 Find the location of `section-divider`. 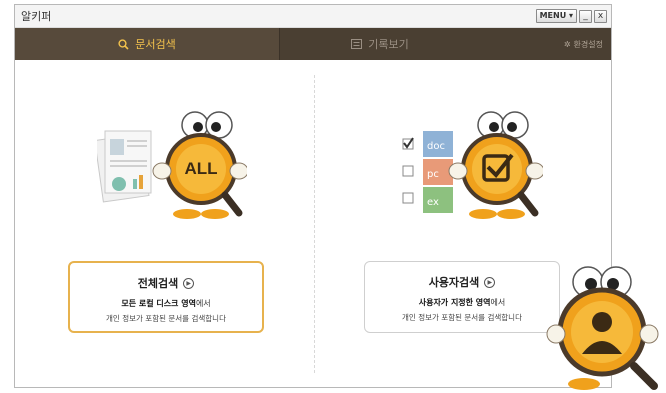

section-divider is located at coordinates (314, 224).